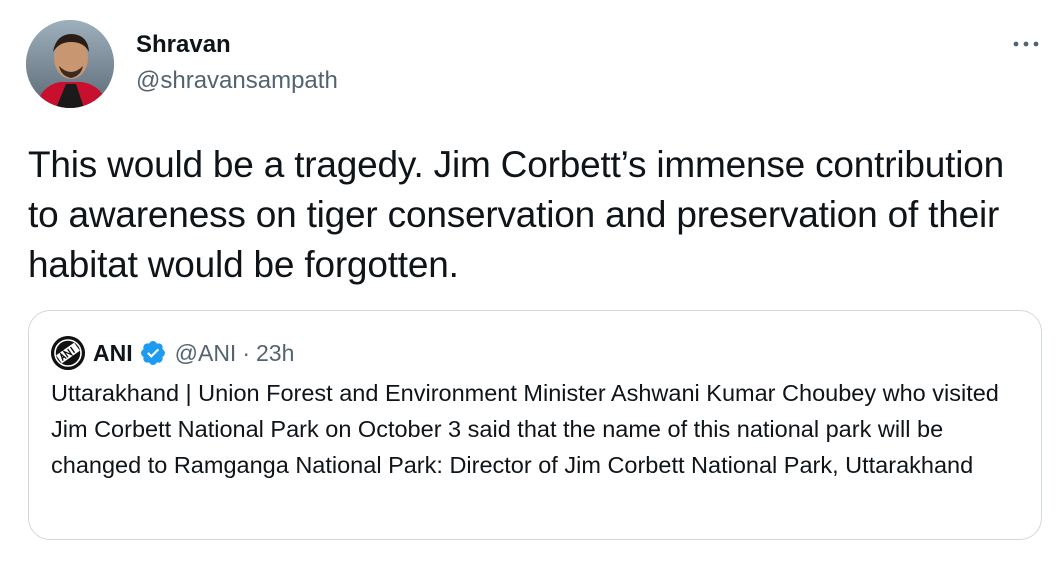 Image resolution: width=1064 pixels, height=565 pixels. Describe the element at coordinates (275, 353) in the screenshot. I see `quoted-tweet-timestamp: 23h` at that location.